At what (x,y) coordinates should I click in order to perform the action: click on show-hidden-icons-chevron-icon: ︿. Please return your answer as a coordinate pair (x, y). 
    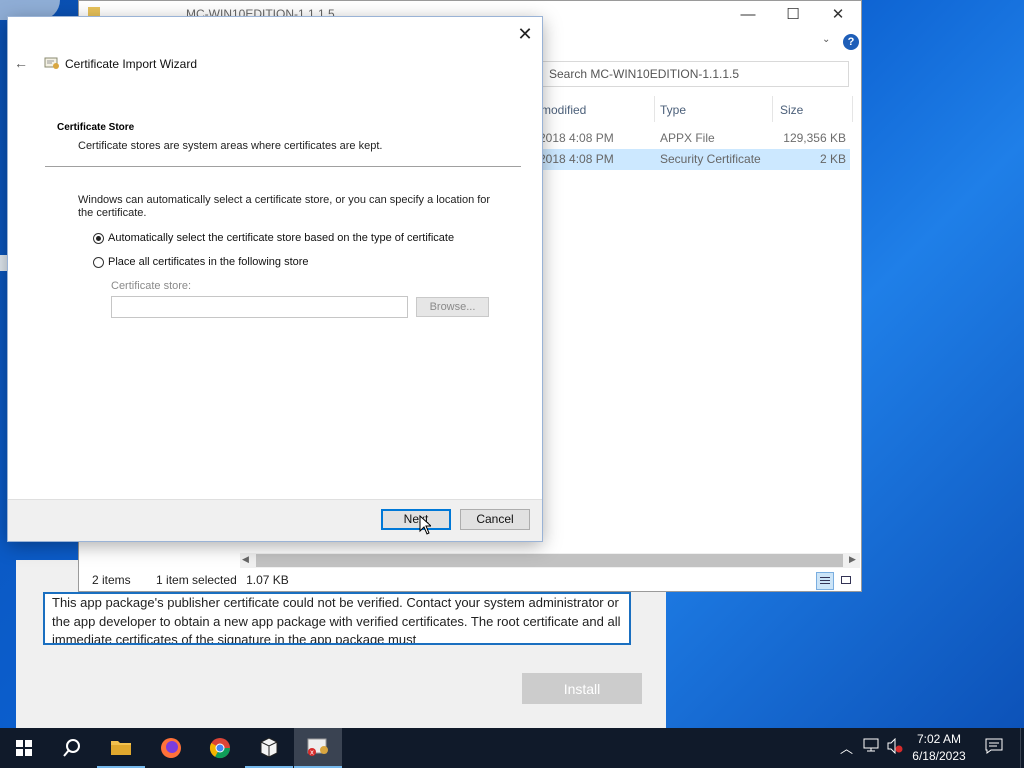
    Looking at the image, I should click on (846, 747).